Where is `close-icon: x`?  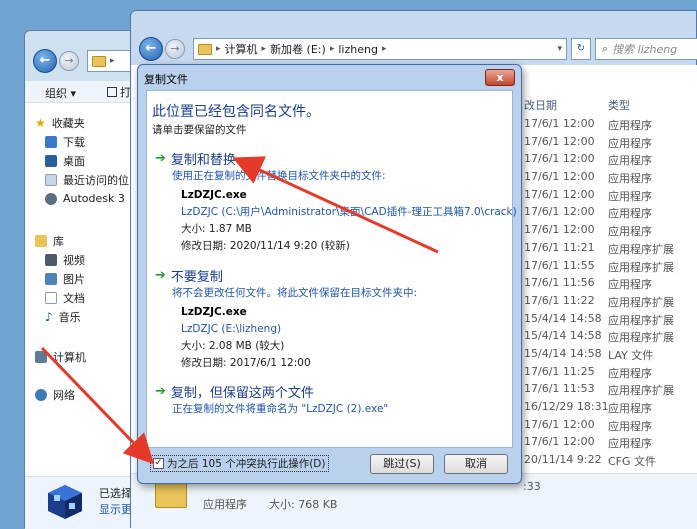 close-icon: x is located at coordinates (500, 77).